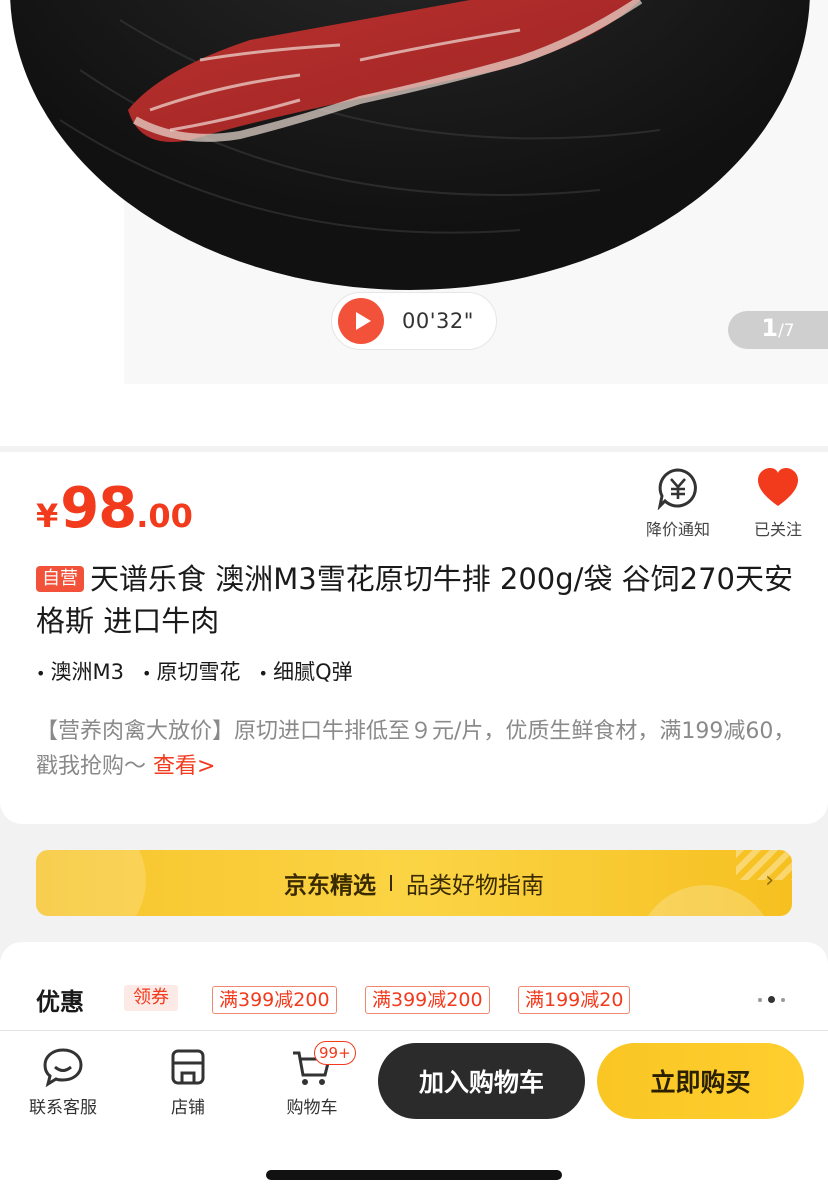 The image size is (828, 1198). I want to click on feature-item: 澳洲M3, so click(80, 671).